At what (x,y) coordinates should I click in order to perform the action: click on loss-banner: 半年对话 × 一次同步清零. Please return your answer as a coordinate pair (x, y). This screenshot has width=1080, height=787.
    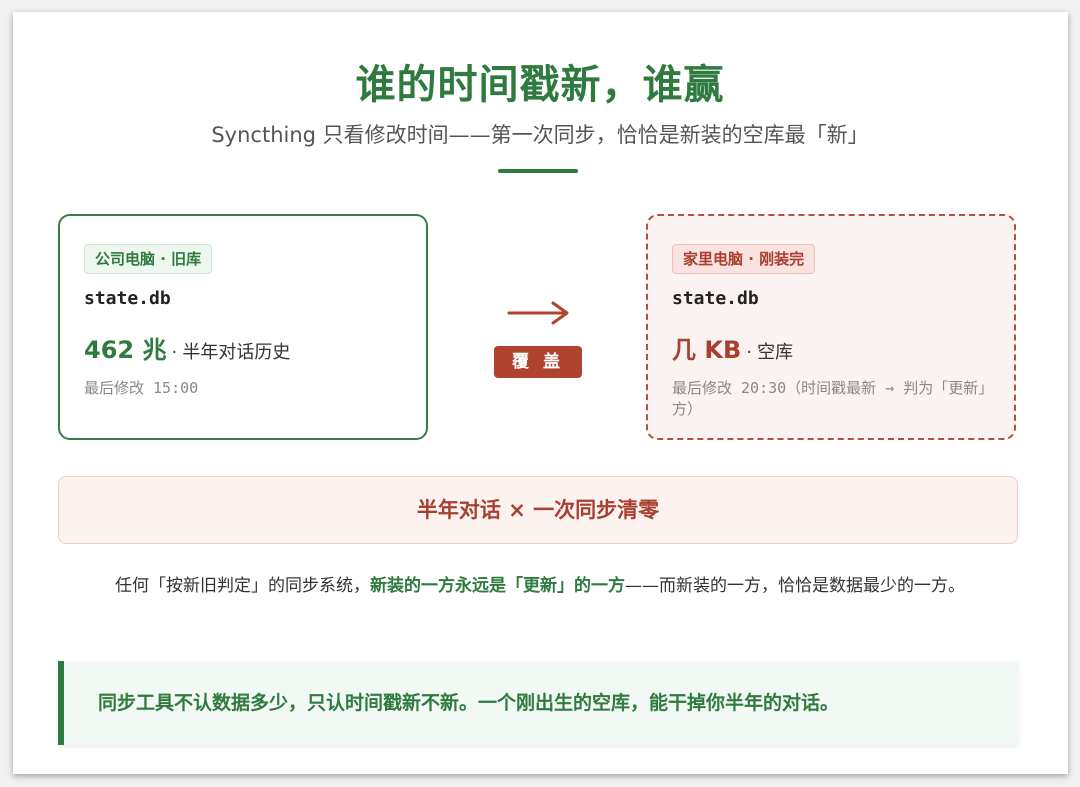
    Looking at the image, I should click on (538, 510).